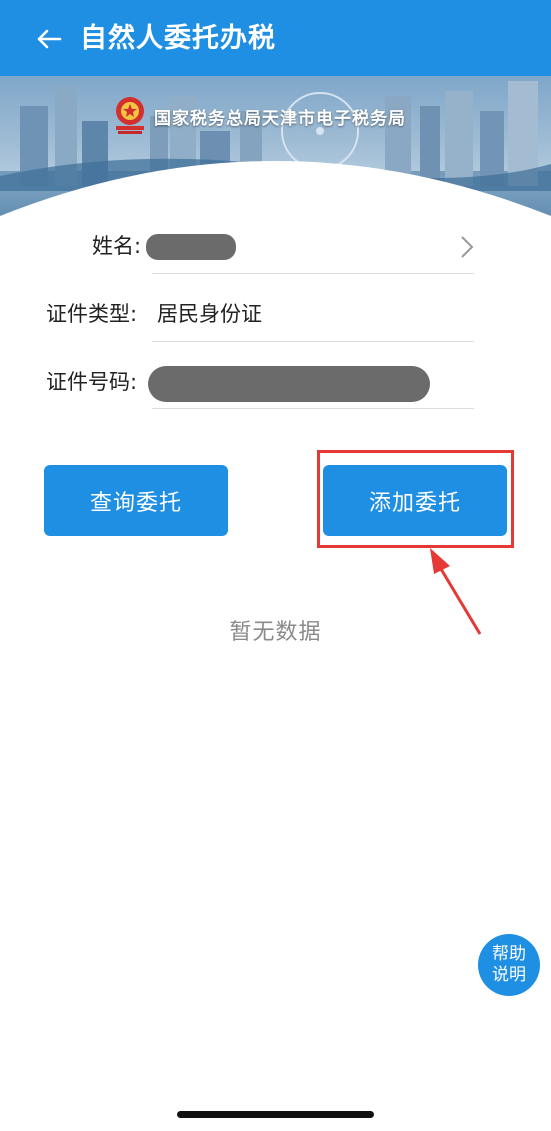 This screenshot has height=1131, width=551. I want to click on agency-name: 国家税务总局天津市电子税务局, so click(280, 118).